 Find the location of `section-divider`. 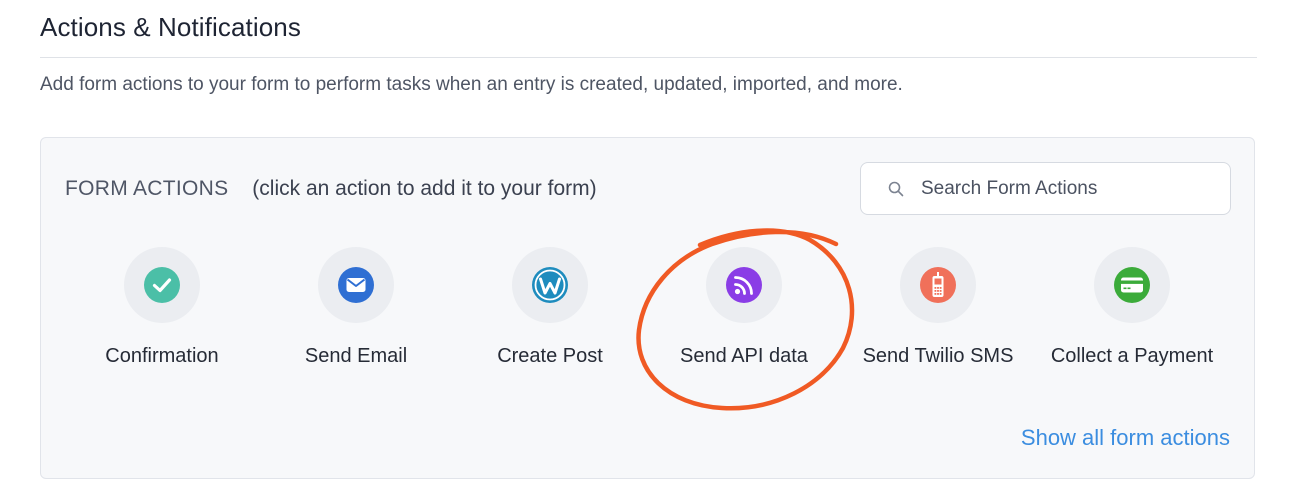

section-divider is located at coordinates (648, 57).